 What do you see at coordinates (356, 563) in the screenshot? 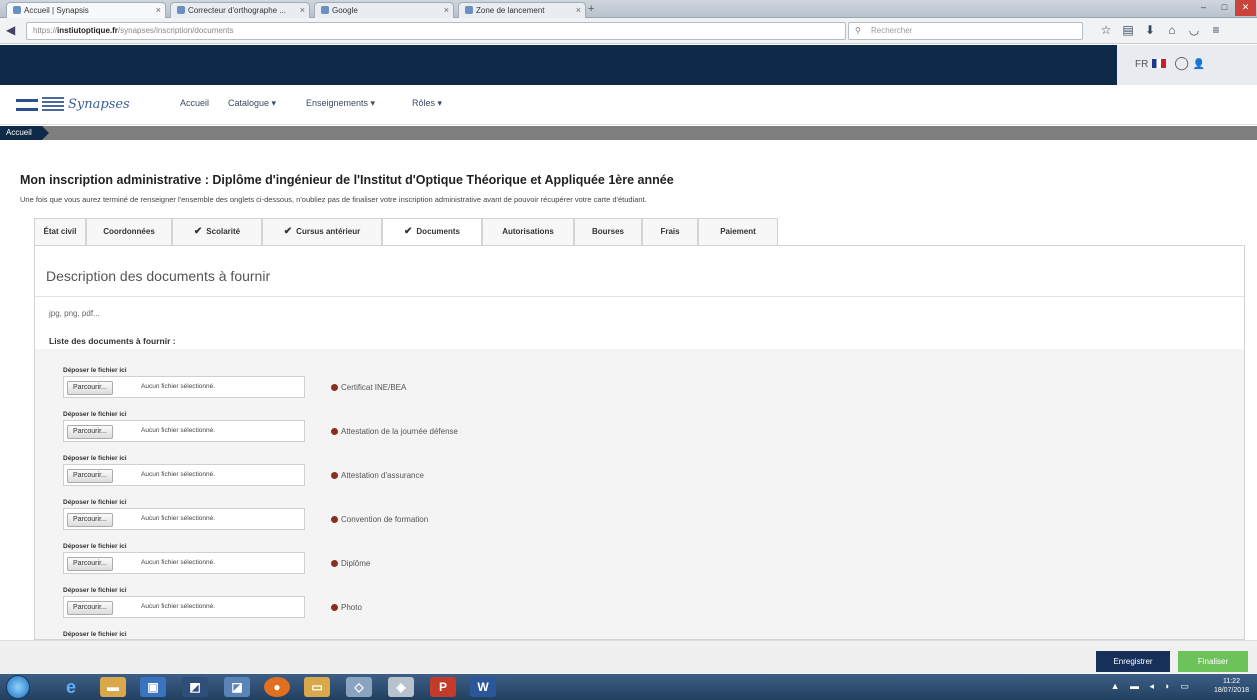
I see `document-name-text: Diplôme` at bounding box center [356, 563].